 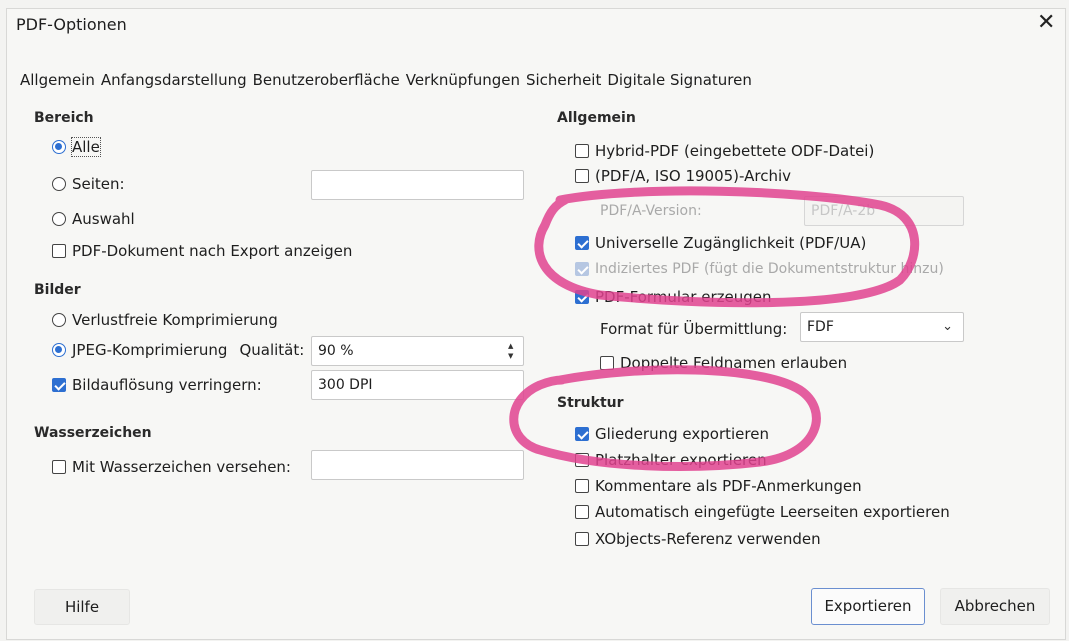 What do you see at coordinates (59, 385) in the screenshot?
I see `reduce-resolution-checkbox` at bounding box center [59, 385].